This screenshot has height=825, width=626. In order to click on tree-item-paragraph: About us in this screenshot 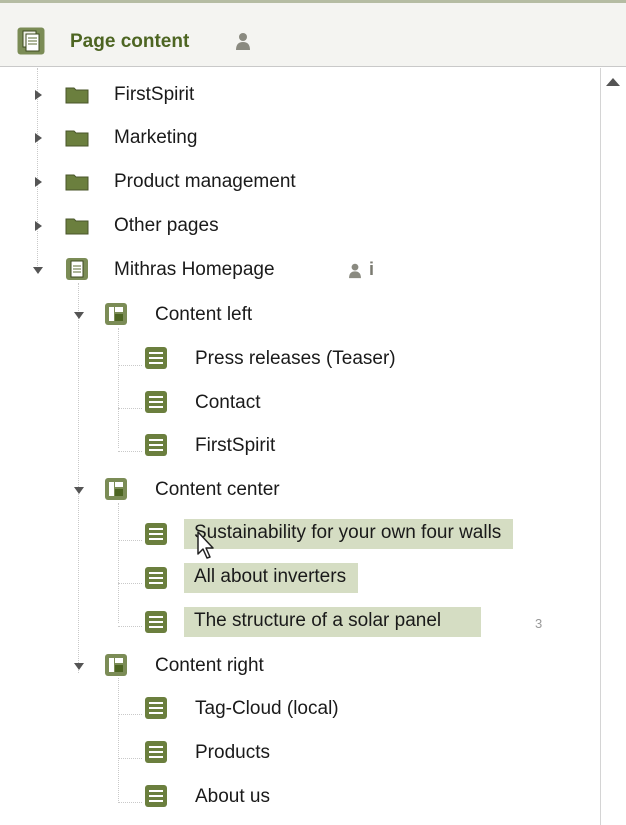, I will do `click(300, 802)`.